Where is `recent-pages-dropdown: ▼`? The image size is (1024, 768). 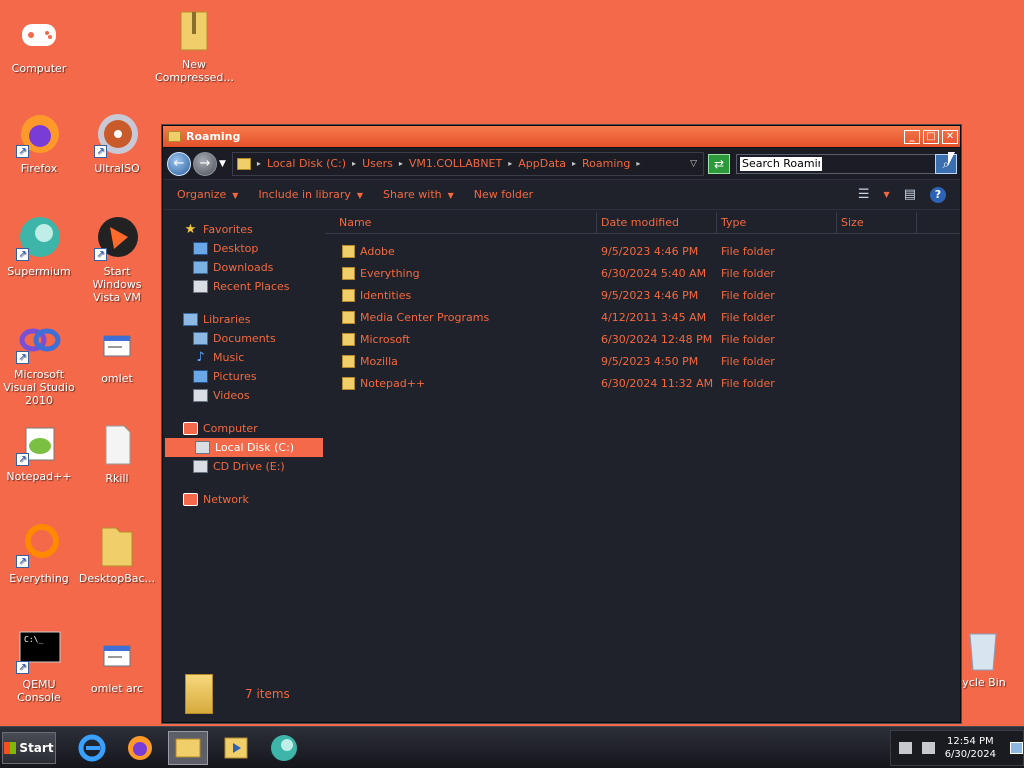
recent-pages-dropdown: ▼ is located at coordinates (222, 164).